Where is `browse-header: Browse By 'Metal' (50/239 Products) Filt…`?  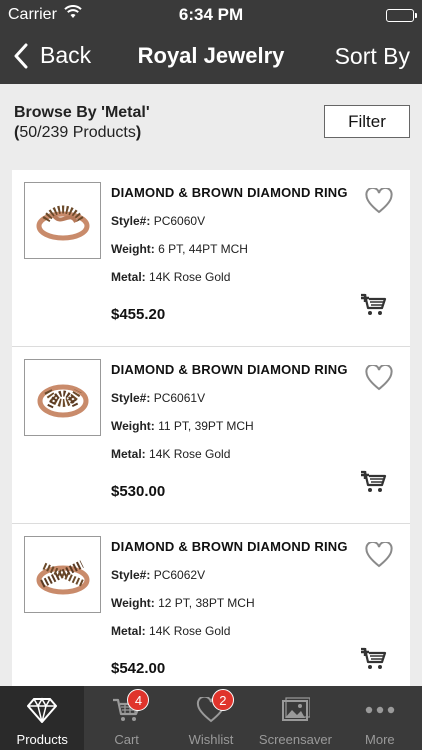
browse-header: Browse By 'Metal' (50/239 Products) Filt… is located at coordinates (211, 126).